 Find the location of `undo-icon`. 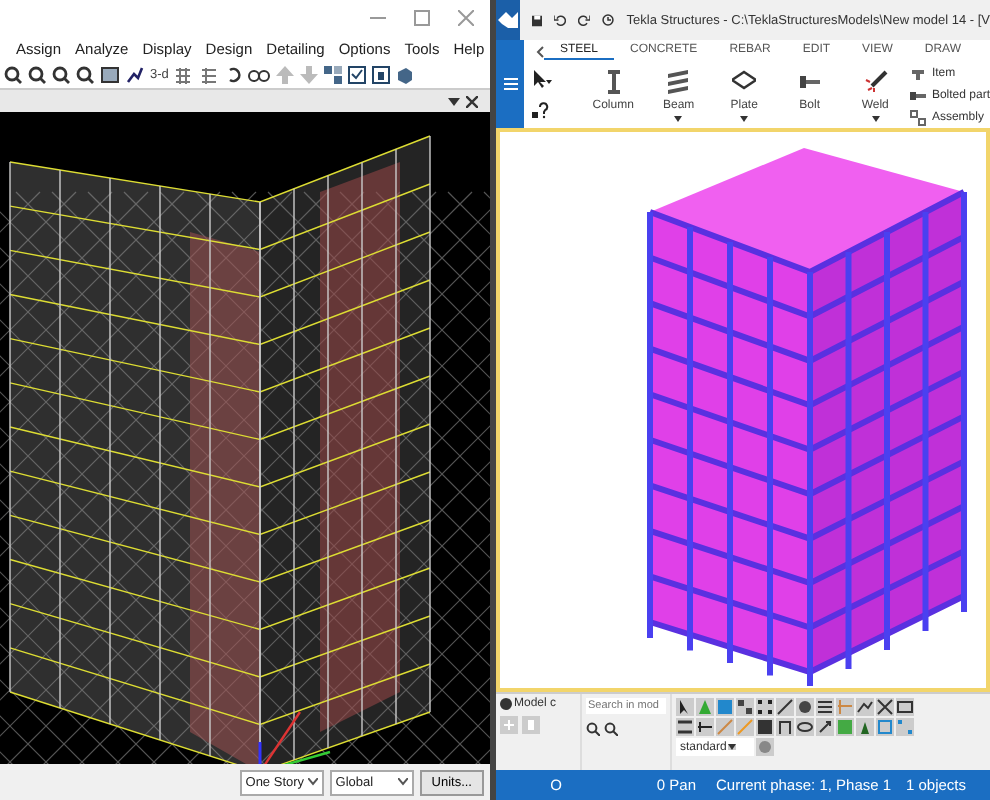

undo-icon is located at coordinates (560, 20).